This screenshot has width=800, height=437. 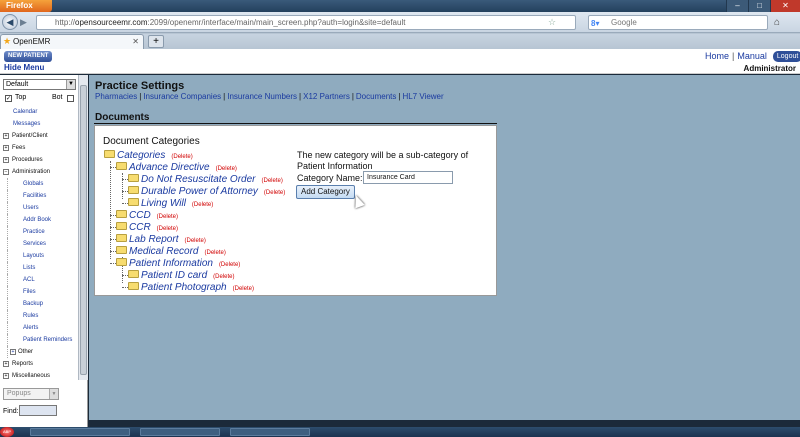 I want to click on nav-item-facilities: Facilities, so click(x=42, y=196).